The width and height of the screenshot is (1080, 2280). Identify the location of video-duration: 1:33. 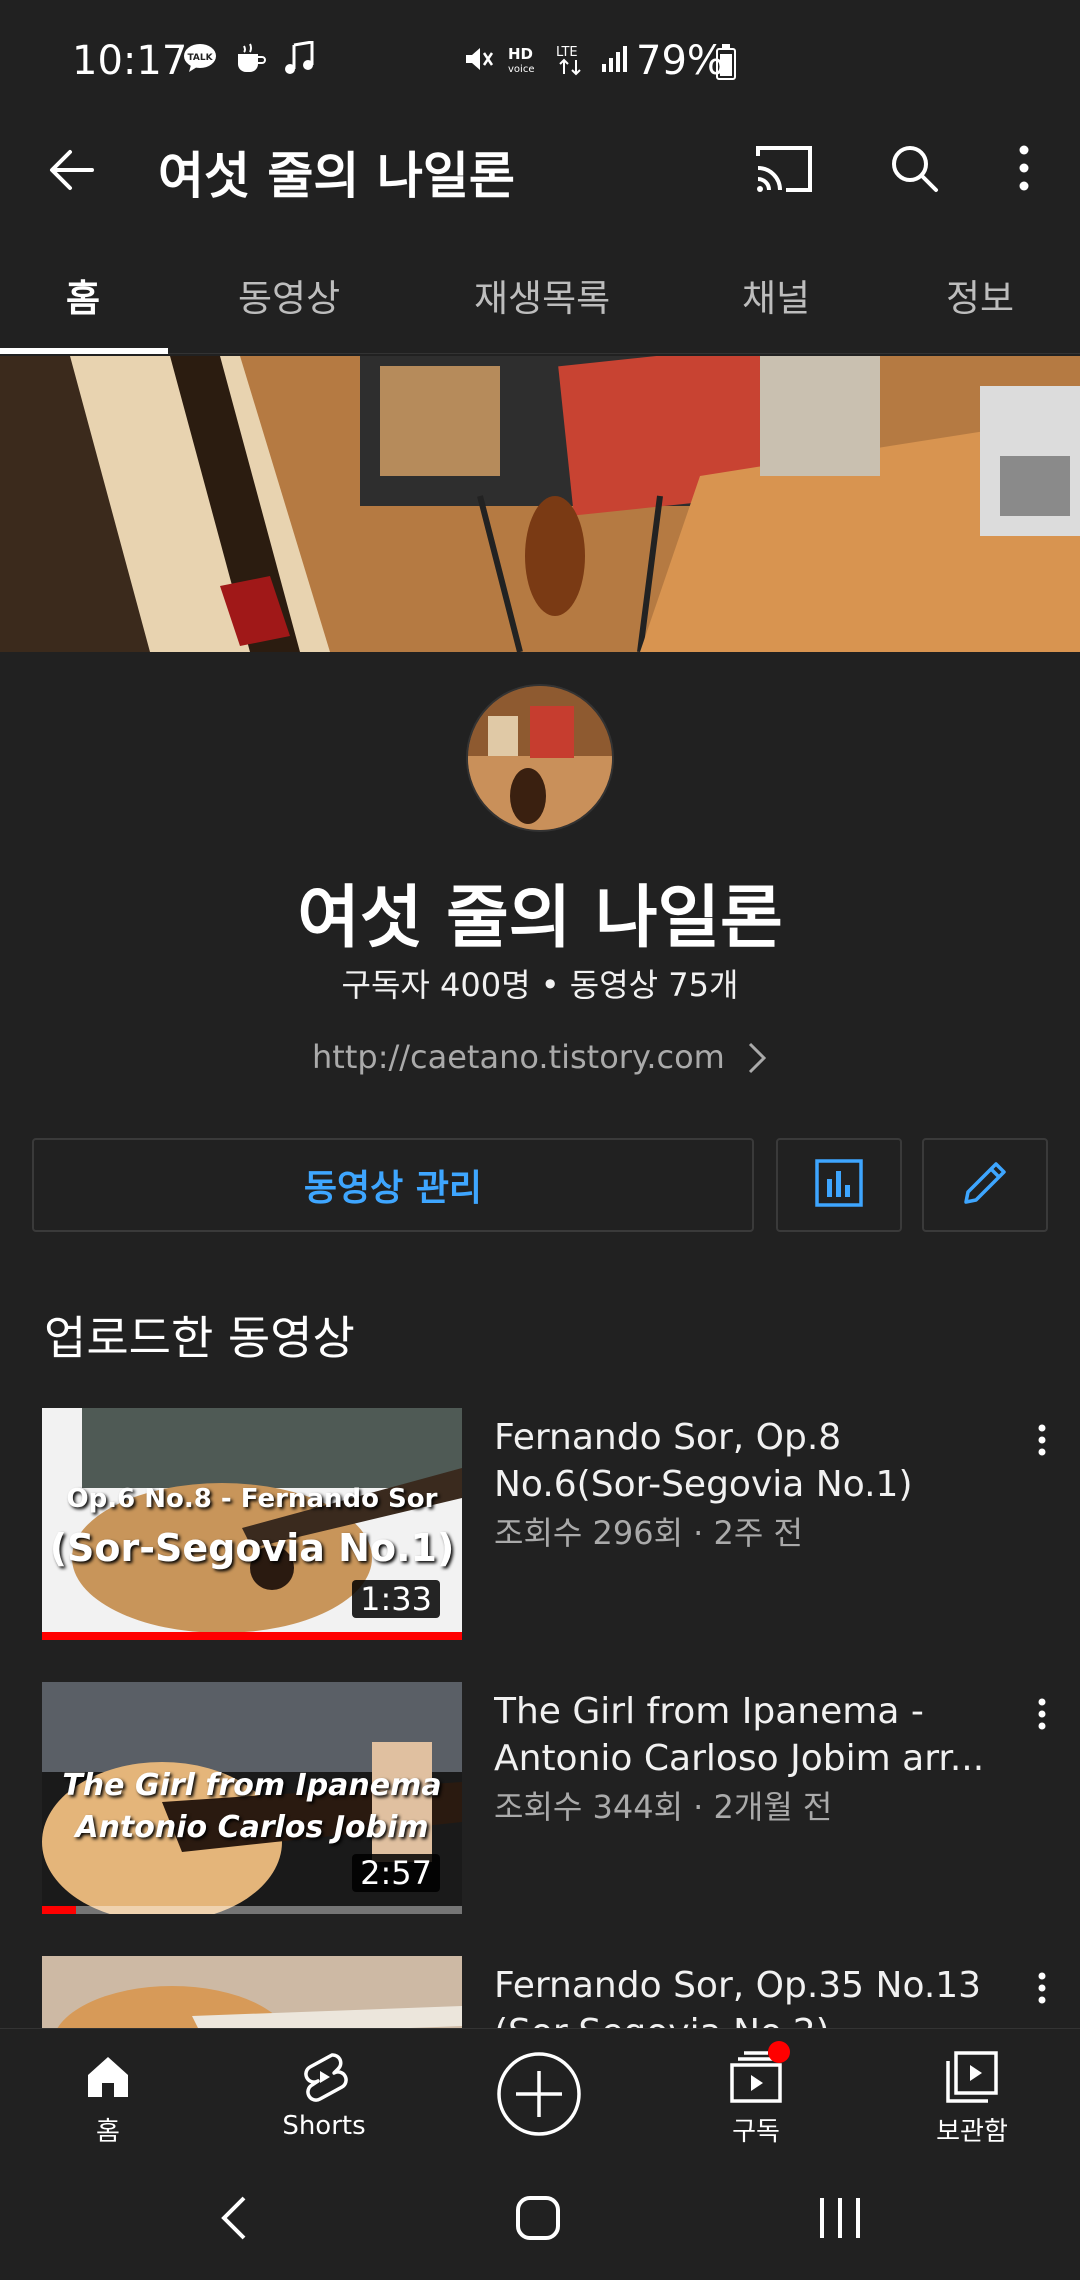
(396, 1599).